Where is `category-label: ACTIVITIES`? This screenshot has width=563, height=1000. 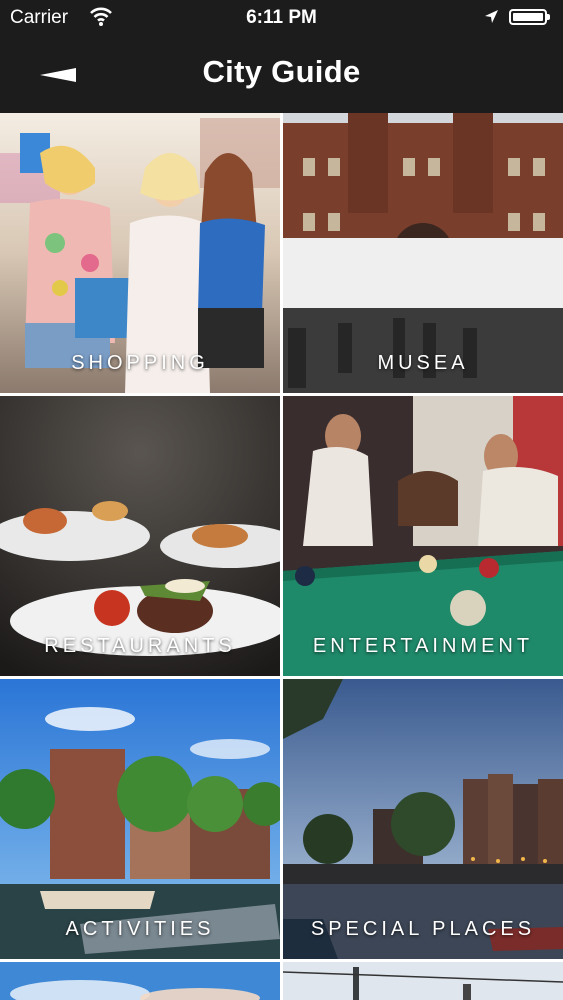 category-label: ACTIVITIES is located at coordinates (140, 929).